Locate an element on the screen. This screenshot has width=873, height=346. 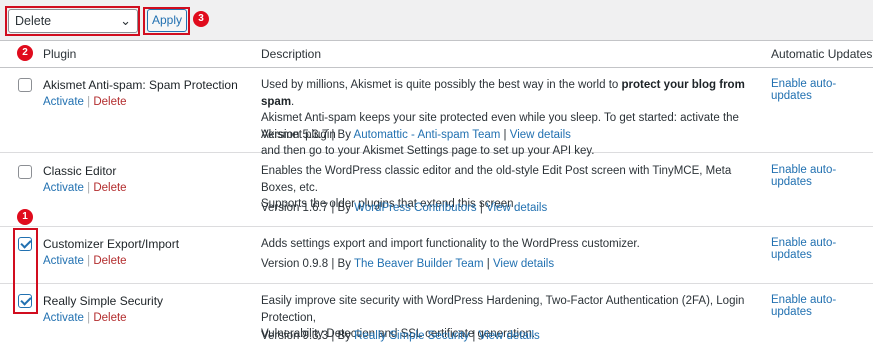
plugin-version: Version 9.3.3 is located at coordinates (295, 336).